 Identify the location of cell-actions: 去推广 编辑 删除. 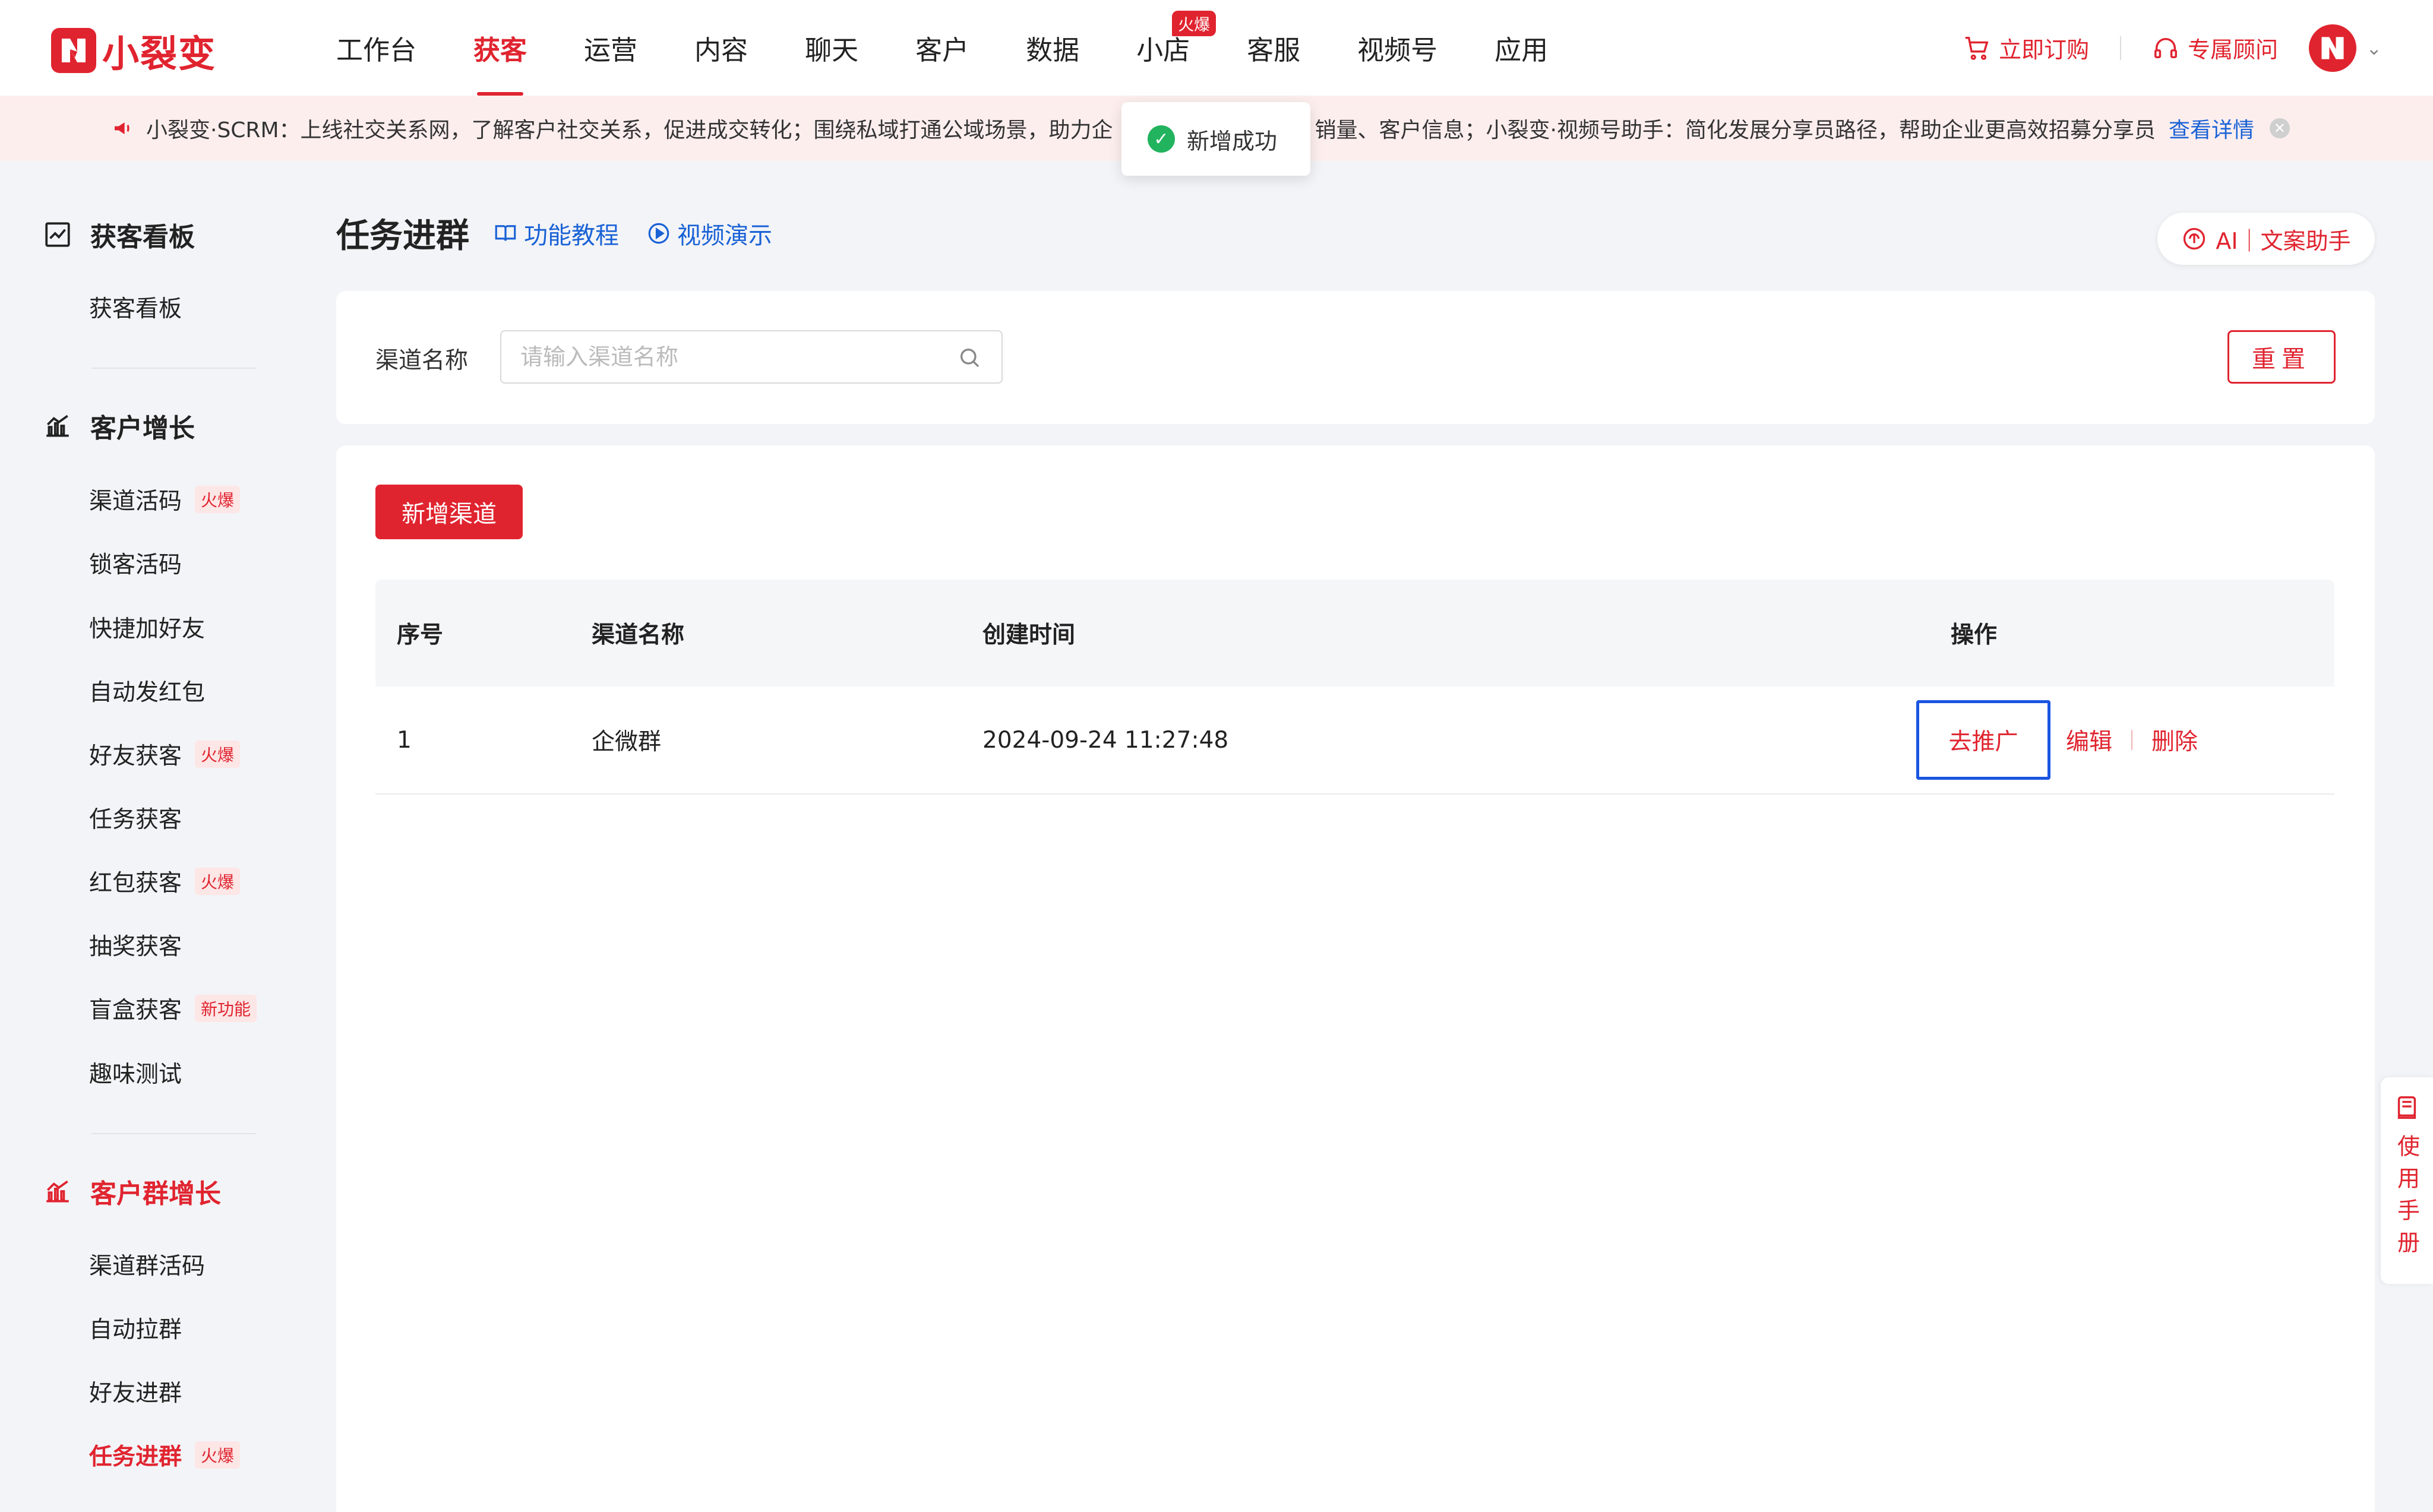
(2059, 740).